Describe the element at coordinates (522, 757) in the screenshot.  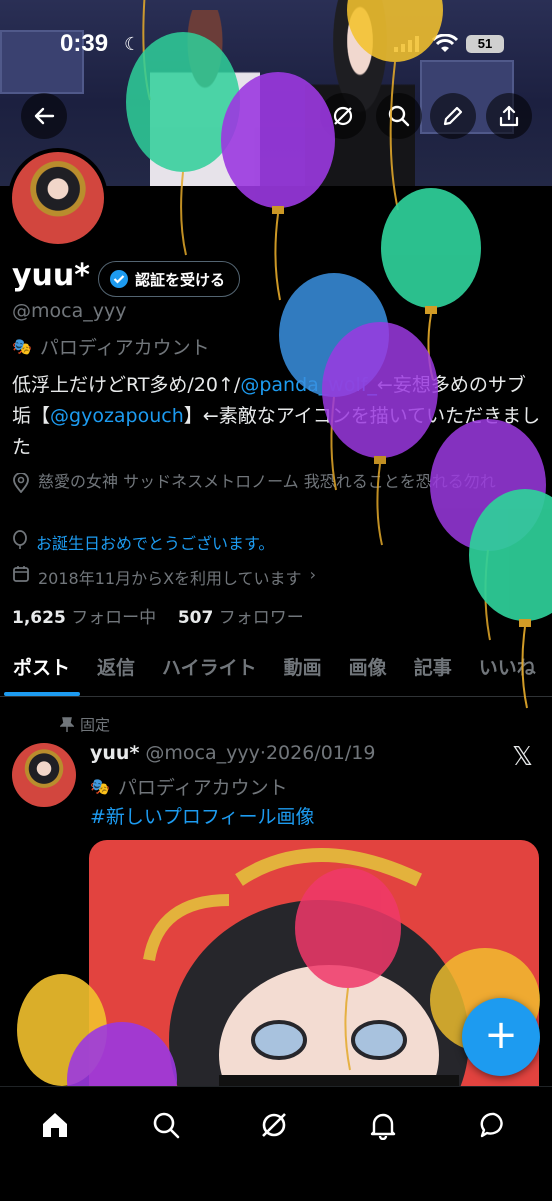
I see `x-logo-icon: 𝕏` at that location.